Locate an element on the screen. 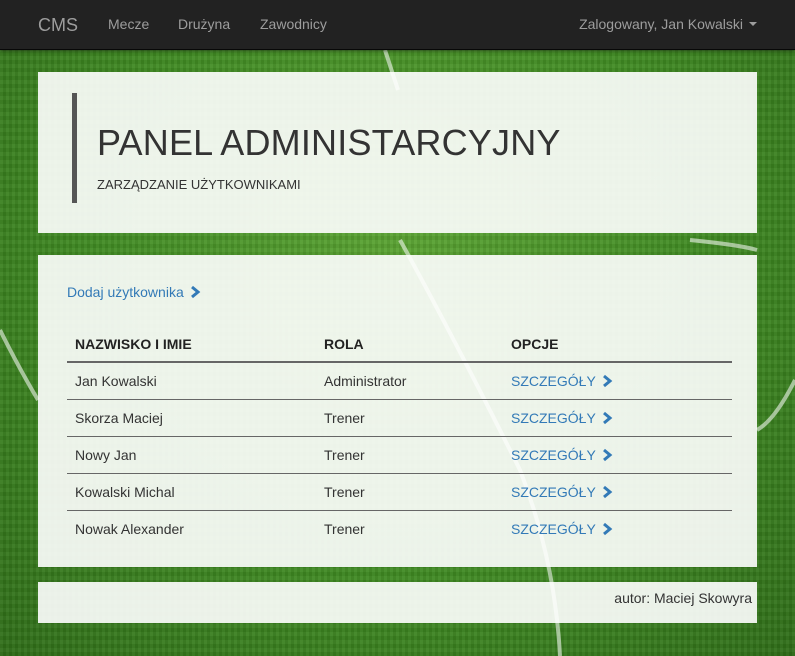 The height and width of the screenshot is (656, 795). table-row: Kowalski Michal Trener SZCZEGÓŁY is located at coordinates (399, 492).